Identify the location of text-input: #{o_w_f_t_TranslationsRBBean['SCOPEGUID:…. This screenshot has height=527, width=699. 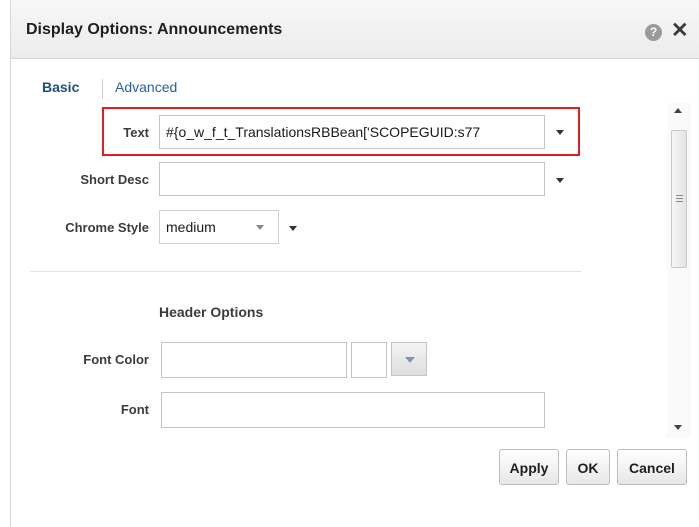
(352, 132).